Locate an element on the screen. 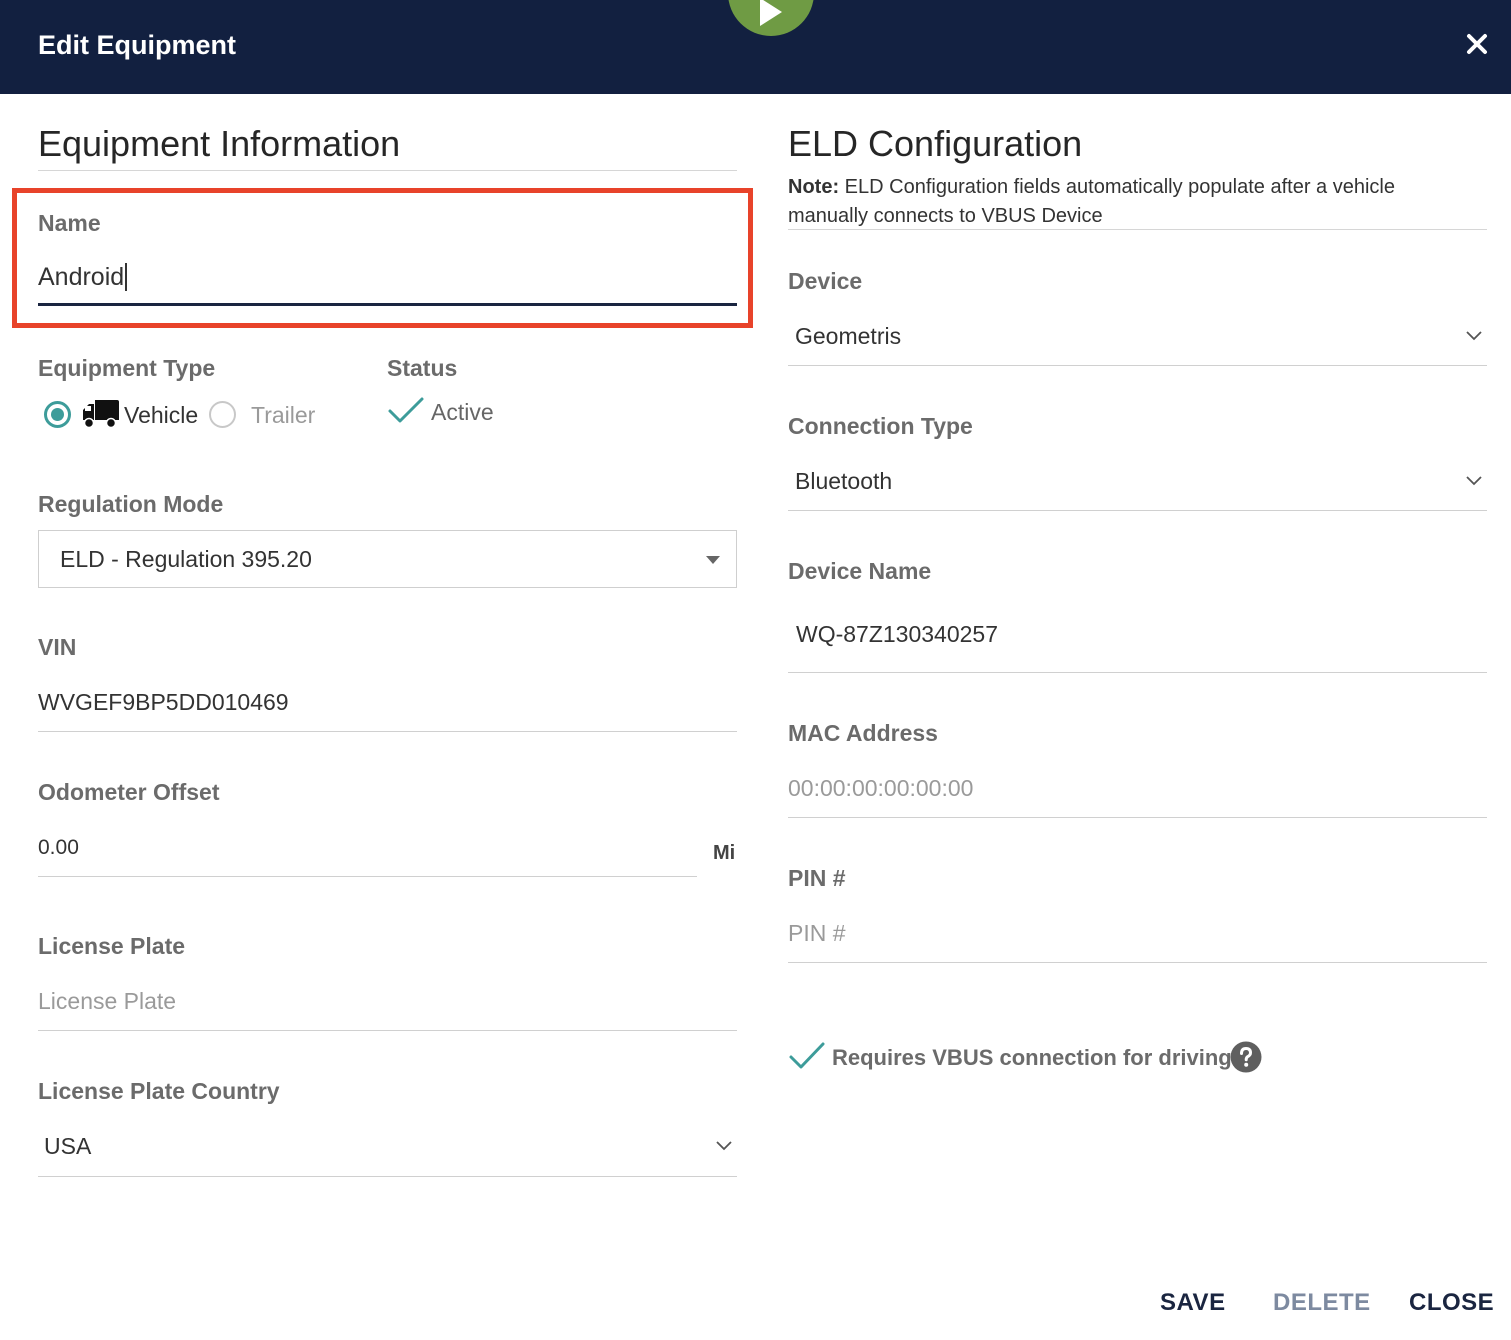 The height and width of the screenshot is (1340, 1511). license-plate-country-value: USA is located at coordinates (68, 1146).